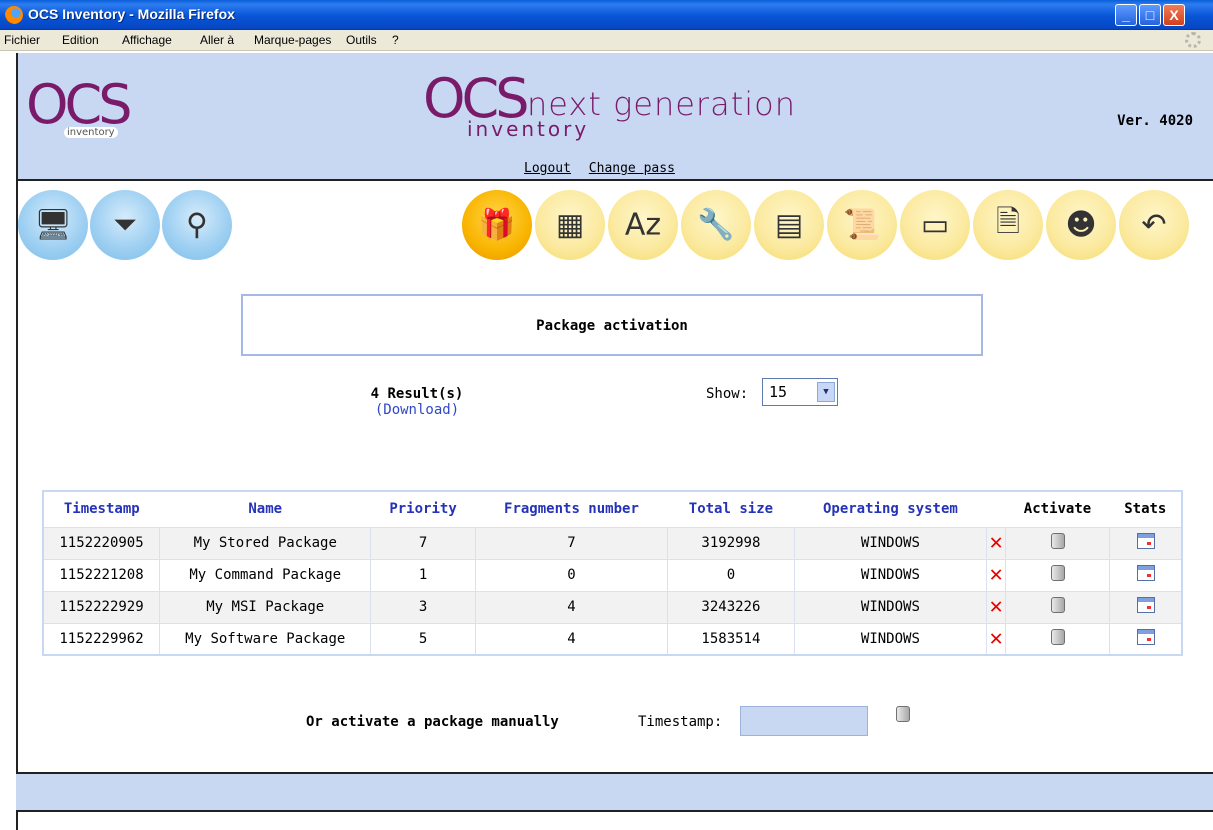 The image size is (1213, 830). Describe the element at coordinates (571, 509) in the screenshot. I see `col-fragments: Fragments number` at that location.